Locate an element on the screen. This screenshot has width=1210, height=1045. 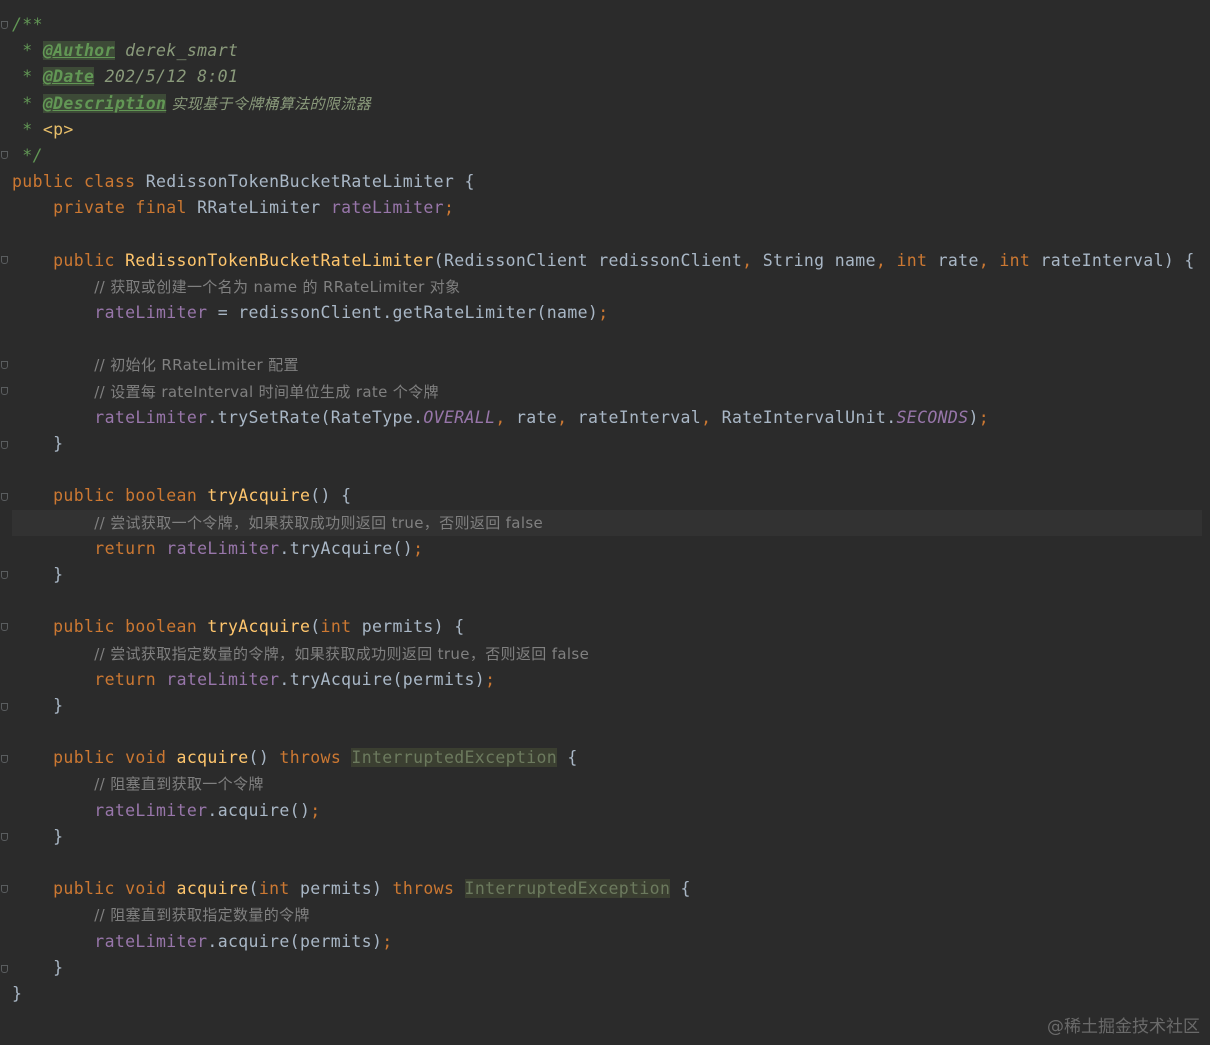
field-rate-limiter: rateLimiter is located at coordinates (151, 313).